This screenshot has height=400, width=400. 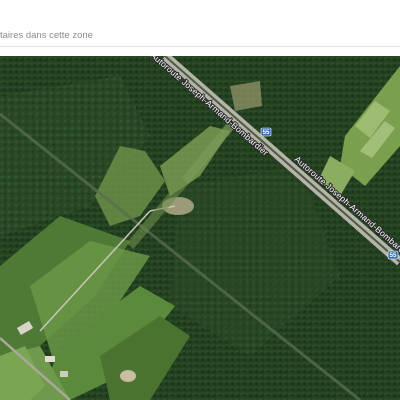 I want to click on gravel-pit, so click(x=128, y=376).